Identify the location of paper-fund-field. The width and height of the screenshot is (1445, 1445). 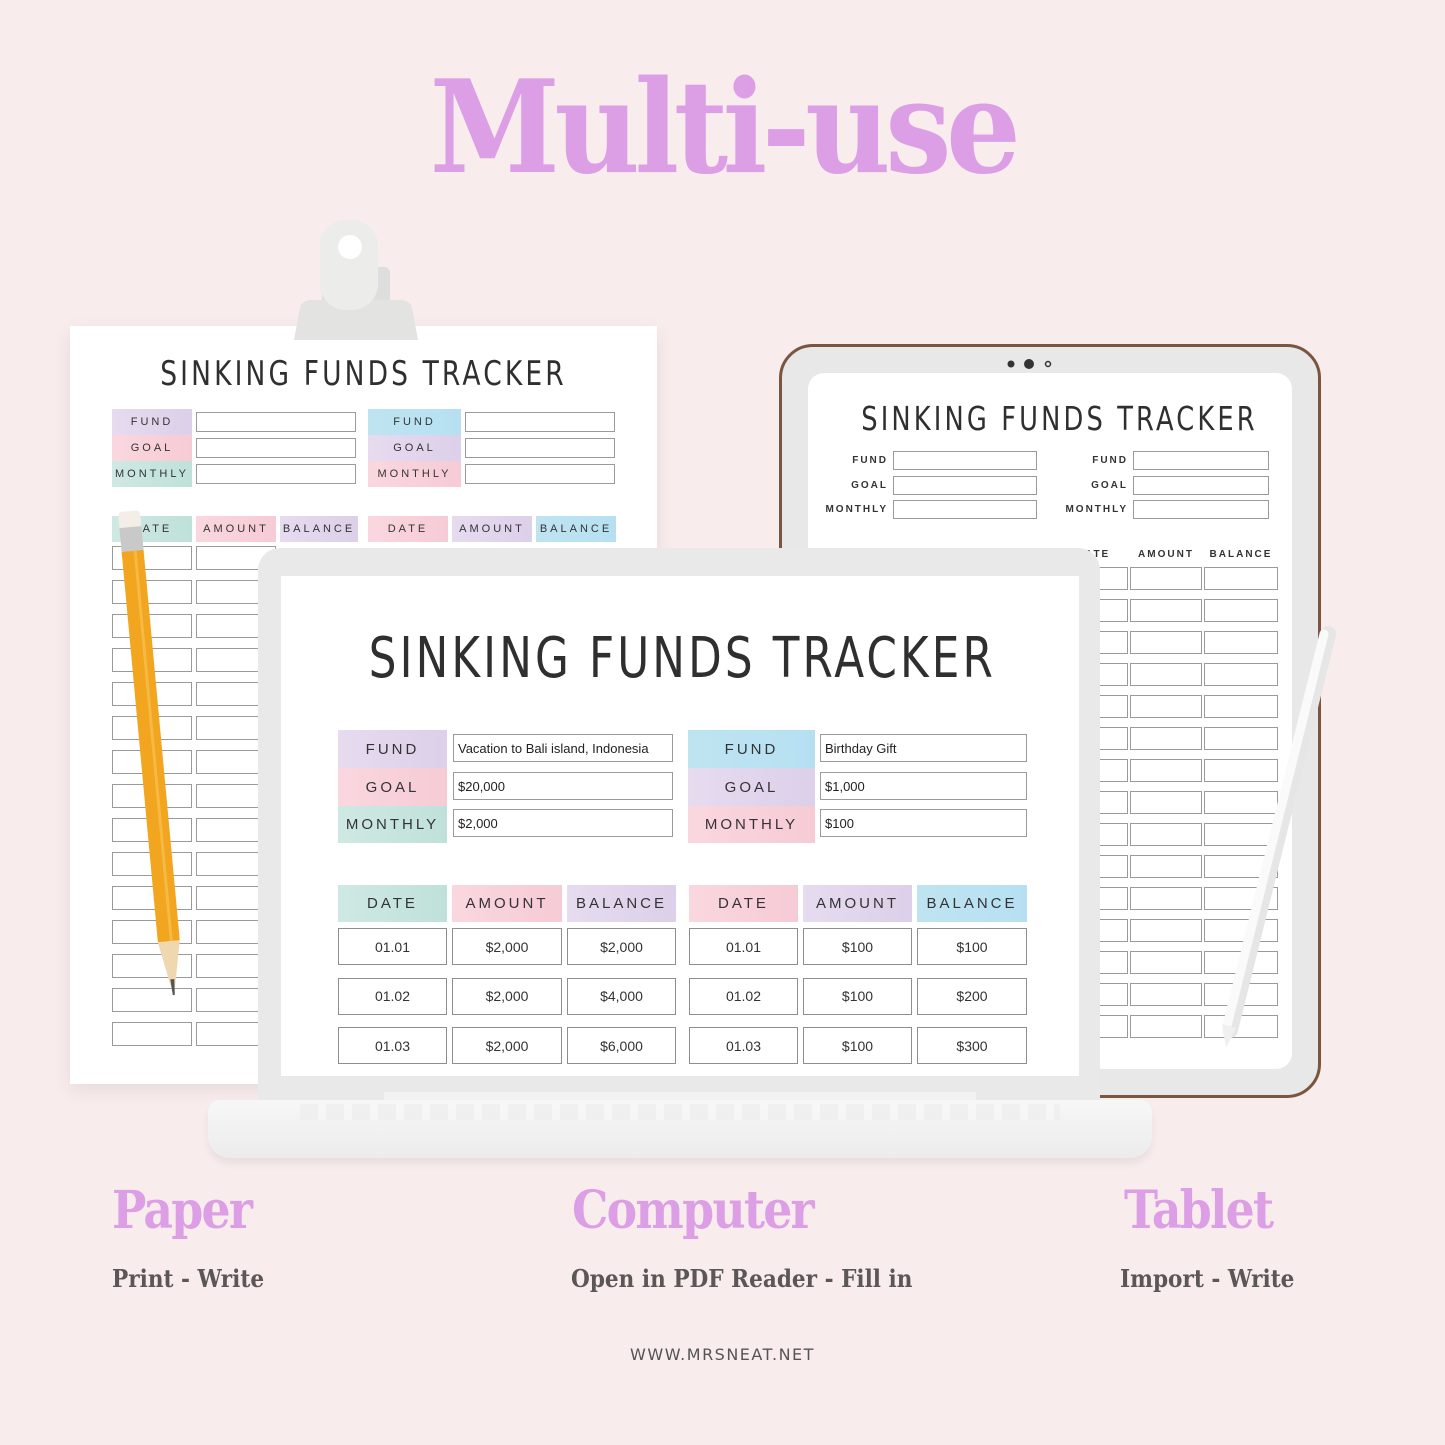
(276, 422).